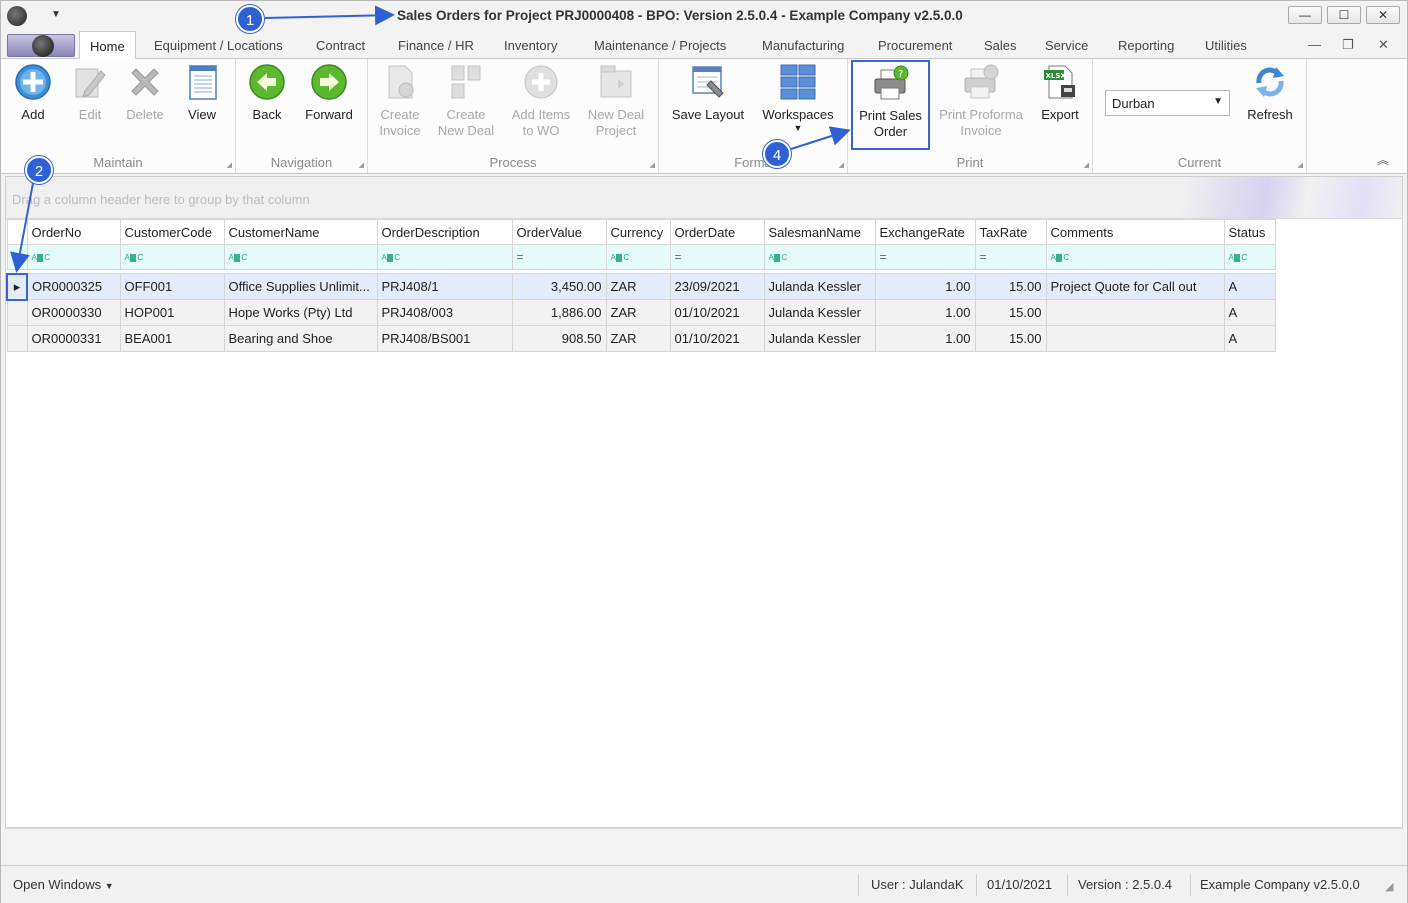 Image resolution: width=1408 pixels, height=903 pixels. Describe the element at coordinates (300, 312) in the screenshot. I see `cell-customername: Hope Works (Pty) Ltd` at that location.